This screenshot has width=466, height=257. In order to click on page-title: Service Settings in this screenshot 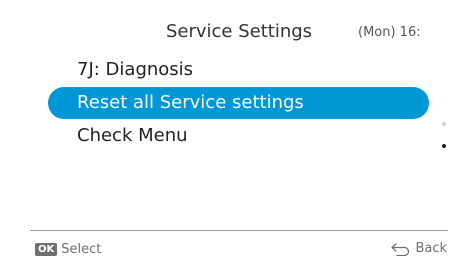, I will do `click(239, 31)`.